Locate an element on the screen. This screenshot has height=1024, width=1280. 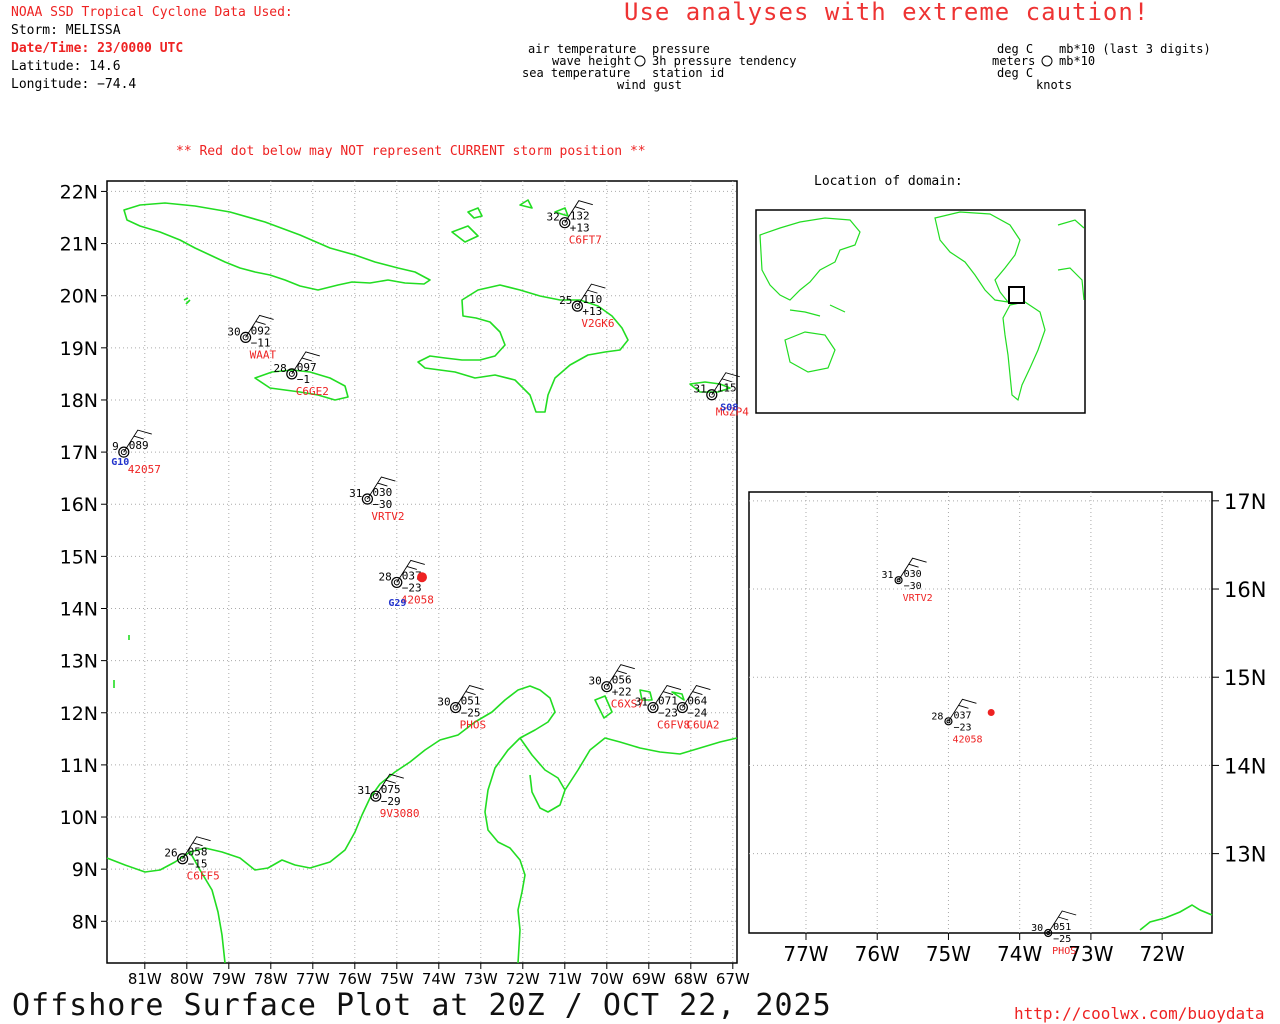
zoom-storm-position-dot is located at coordinates (991, 712).